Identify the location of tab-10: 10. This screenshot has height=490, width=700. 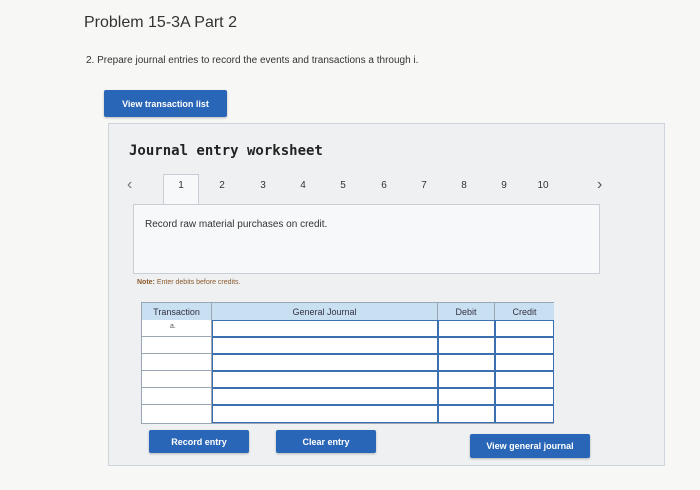
(543, 185).